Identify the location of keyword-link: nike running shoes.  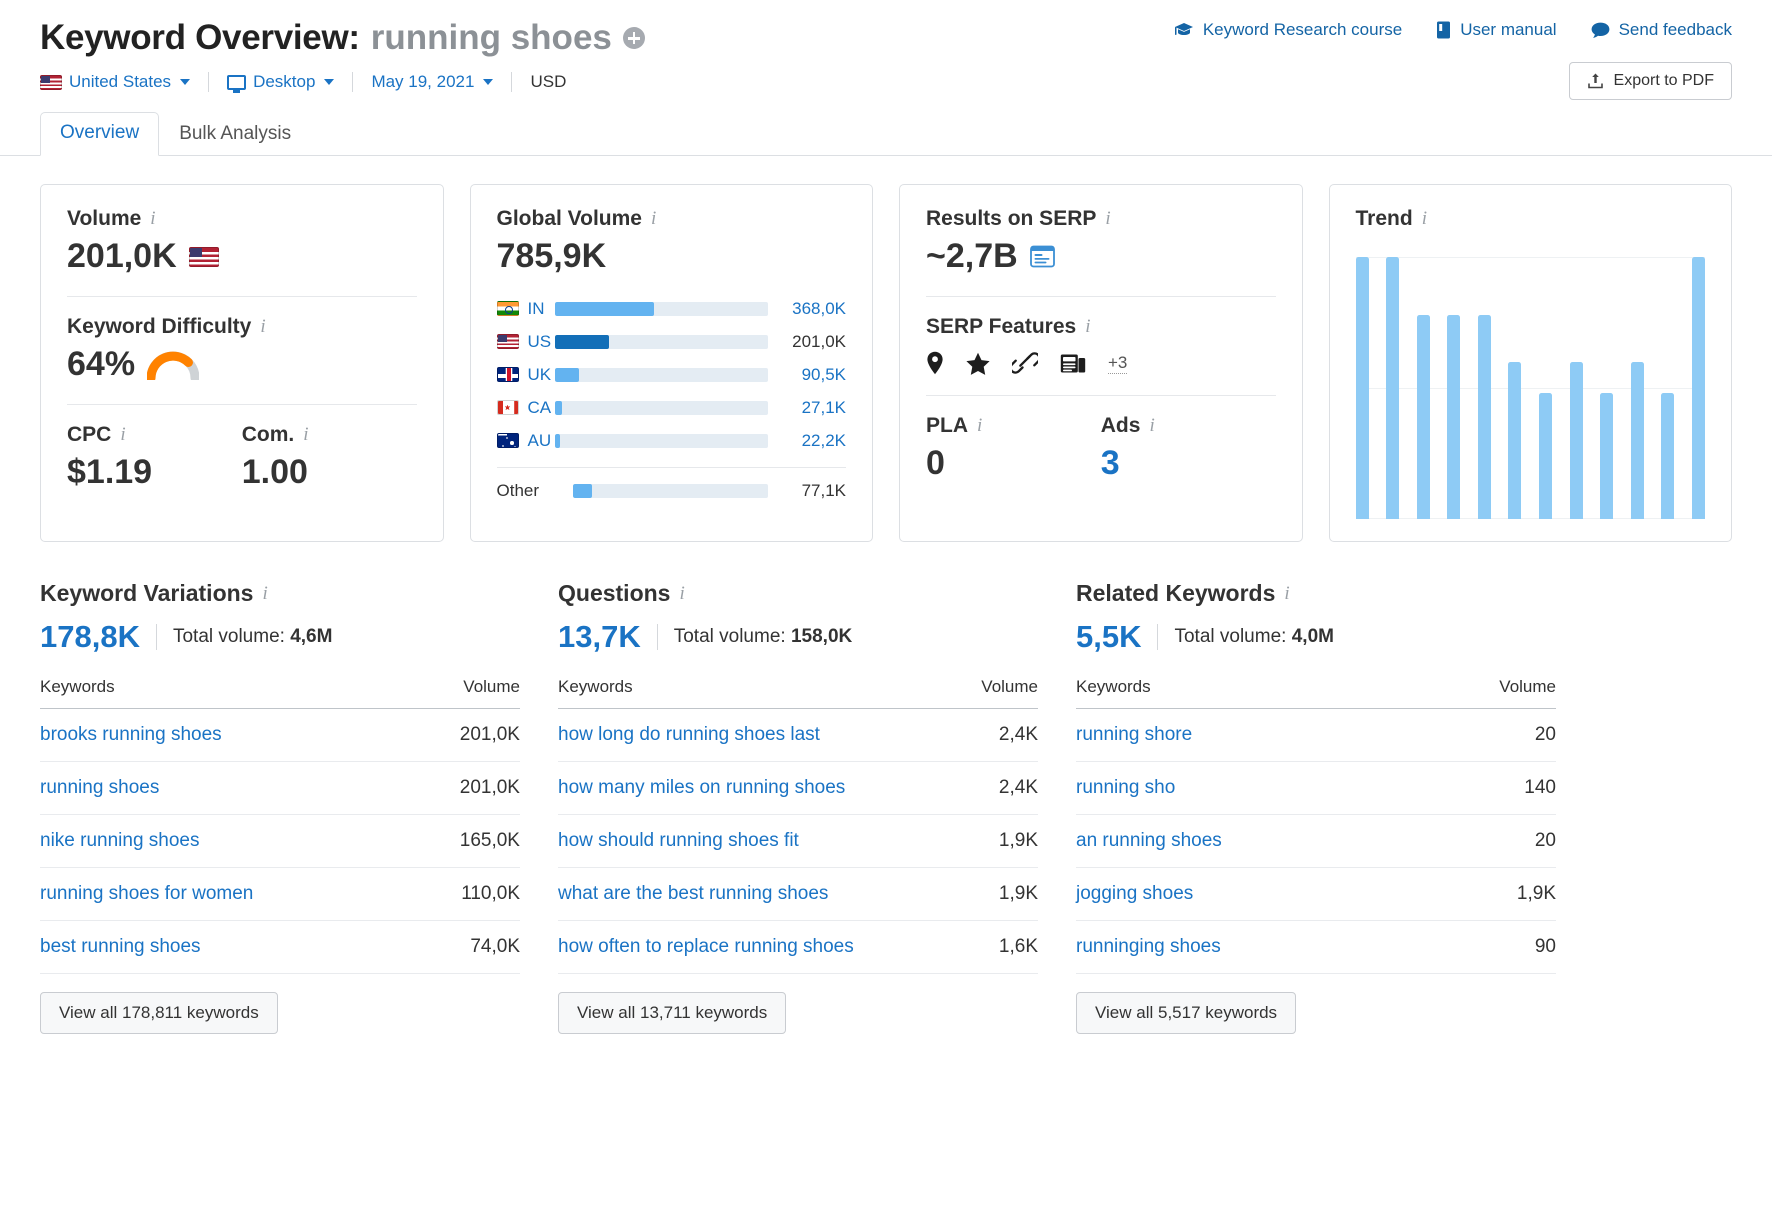
(227, 841).